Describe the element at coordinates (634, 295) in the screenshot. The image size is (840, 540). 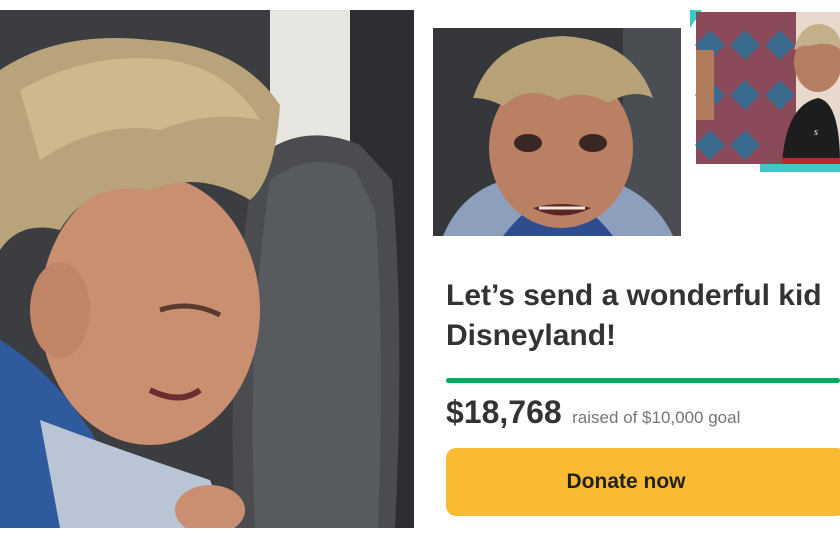
I see `campaign-title-line1: Let’s send a wonderful kid` at that location.